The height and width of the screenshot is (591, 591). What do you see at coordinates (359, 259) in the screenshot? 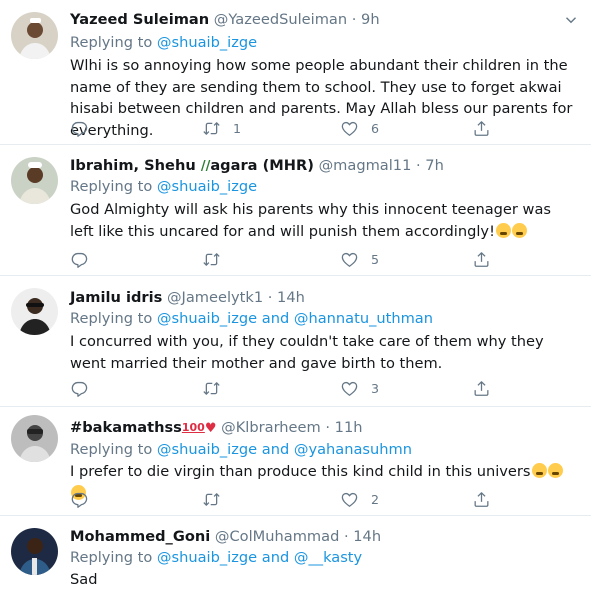
I see `like-button: 5` at bounding box center [359, 259].